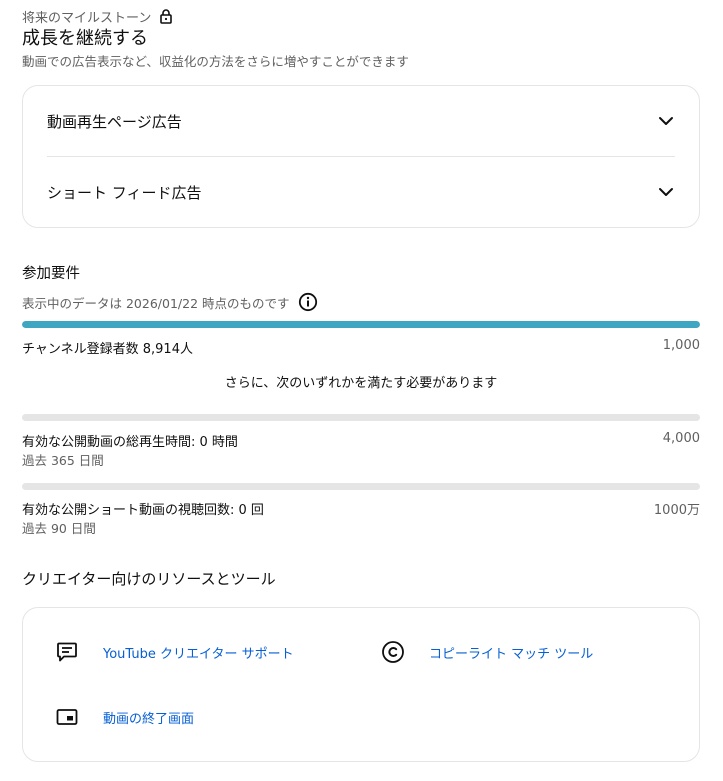  I want to click on milestone-label: 将来のマイルストーン, so click(87, 18).